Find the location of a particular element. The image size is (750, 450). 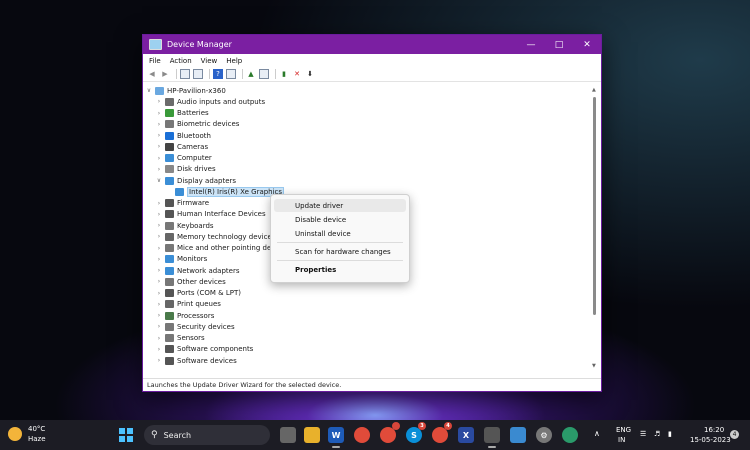

notification-badge: 4 is located at coordinates (734, 434).